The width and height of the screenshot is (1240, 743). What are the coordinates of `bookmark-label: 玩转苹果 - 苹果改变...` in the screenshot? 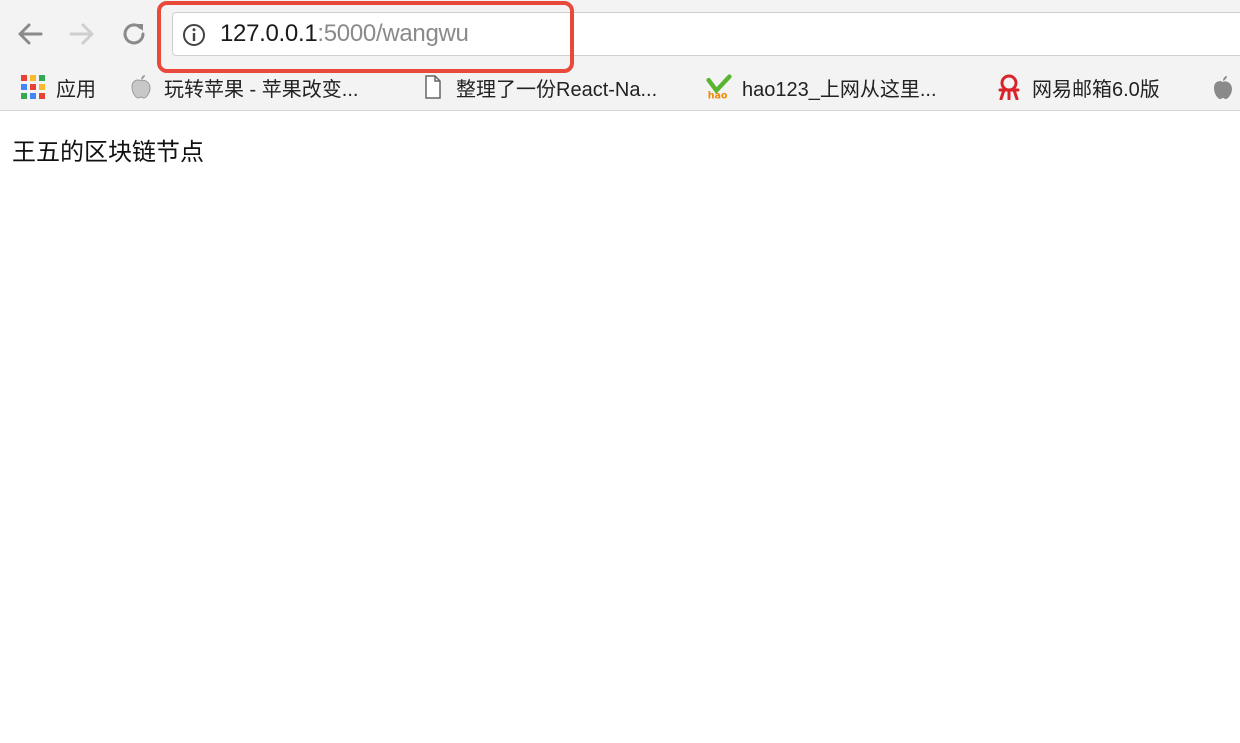 It's located at (261, 89).